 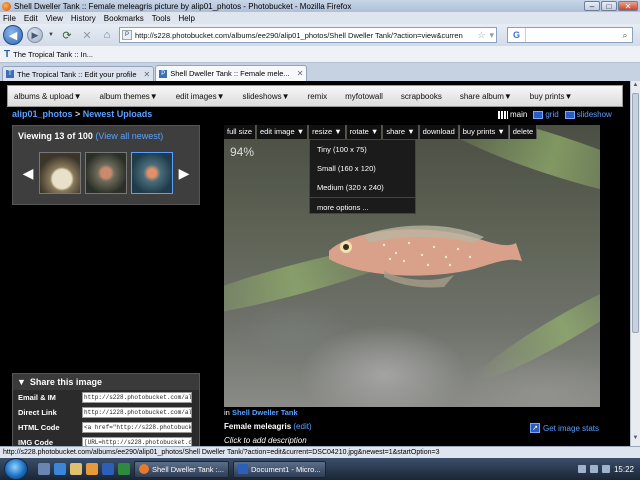 What do you see at coordinates (484, 132) in the screenshot?
I see `buy-prints-button: buy prints ▼` at bounding box center [484, 132].